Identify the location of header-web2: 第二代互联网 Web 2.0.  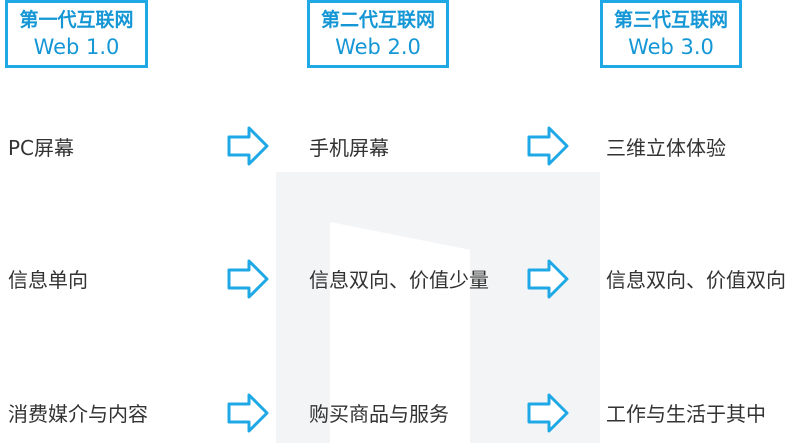
(378, 34).